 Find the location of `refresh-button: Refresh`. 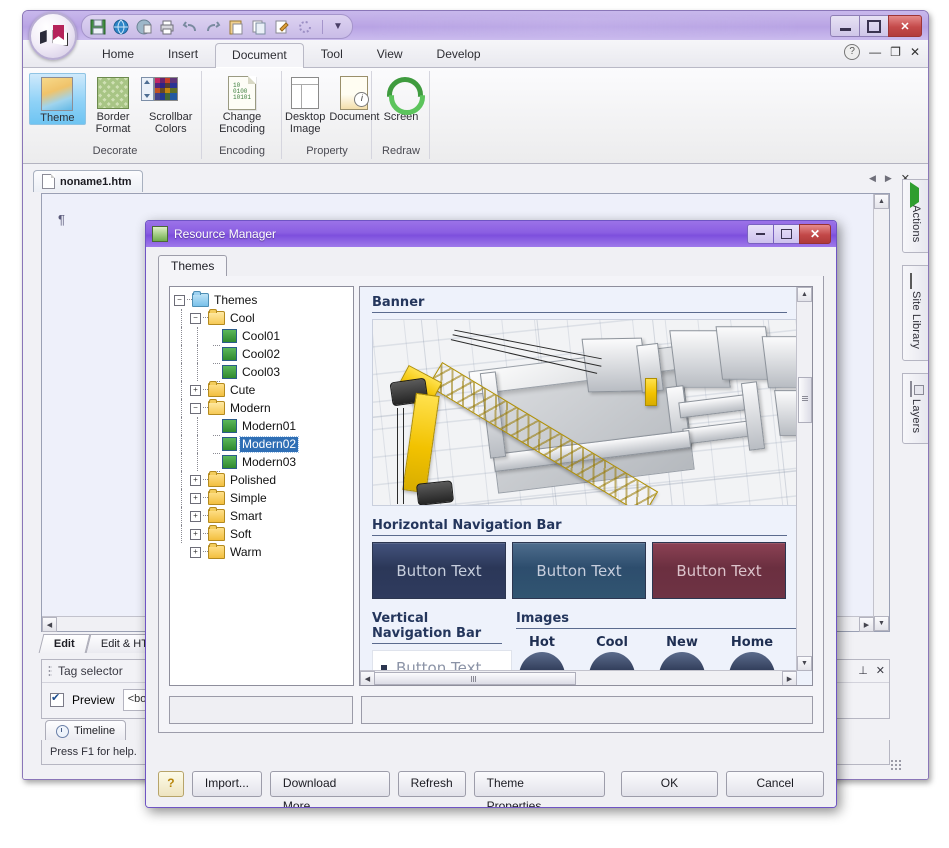

refresh-button: Refresh is located at coordinates (431, 784).